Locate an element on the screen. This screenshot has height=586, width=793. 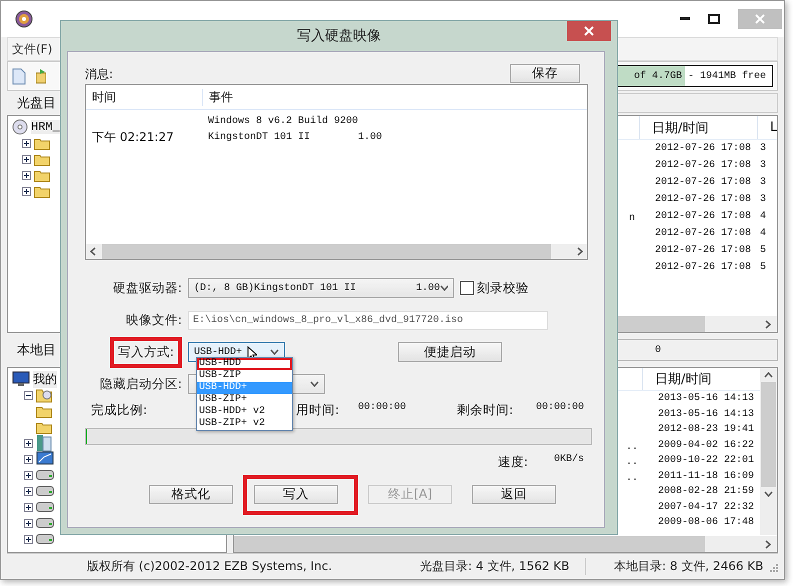
date-cell-text: 2013-05-16 14:13 is located at coordinates (706, 414).